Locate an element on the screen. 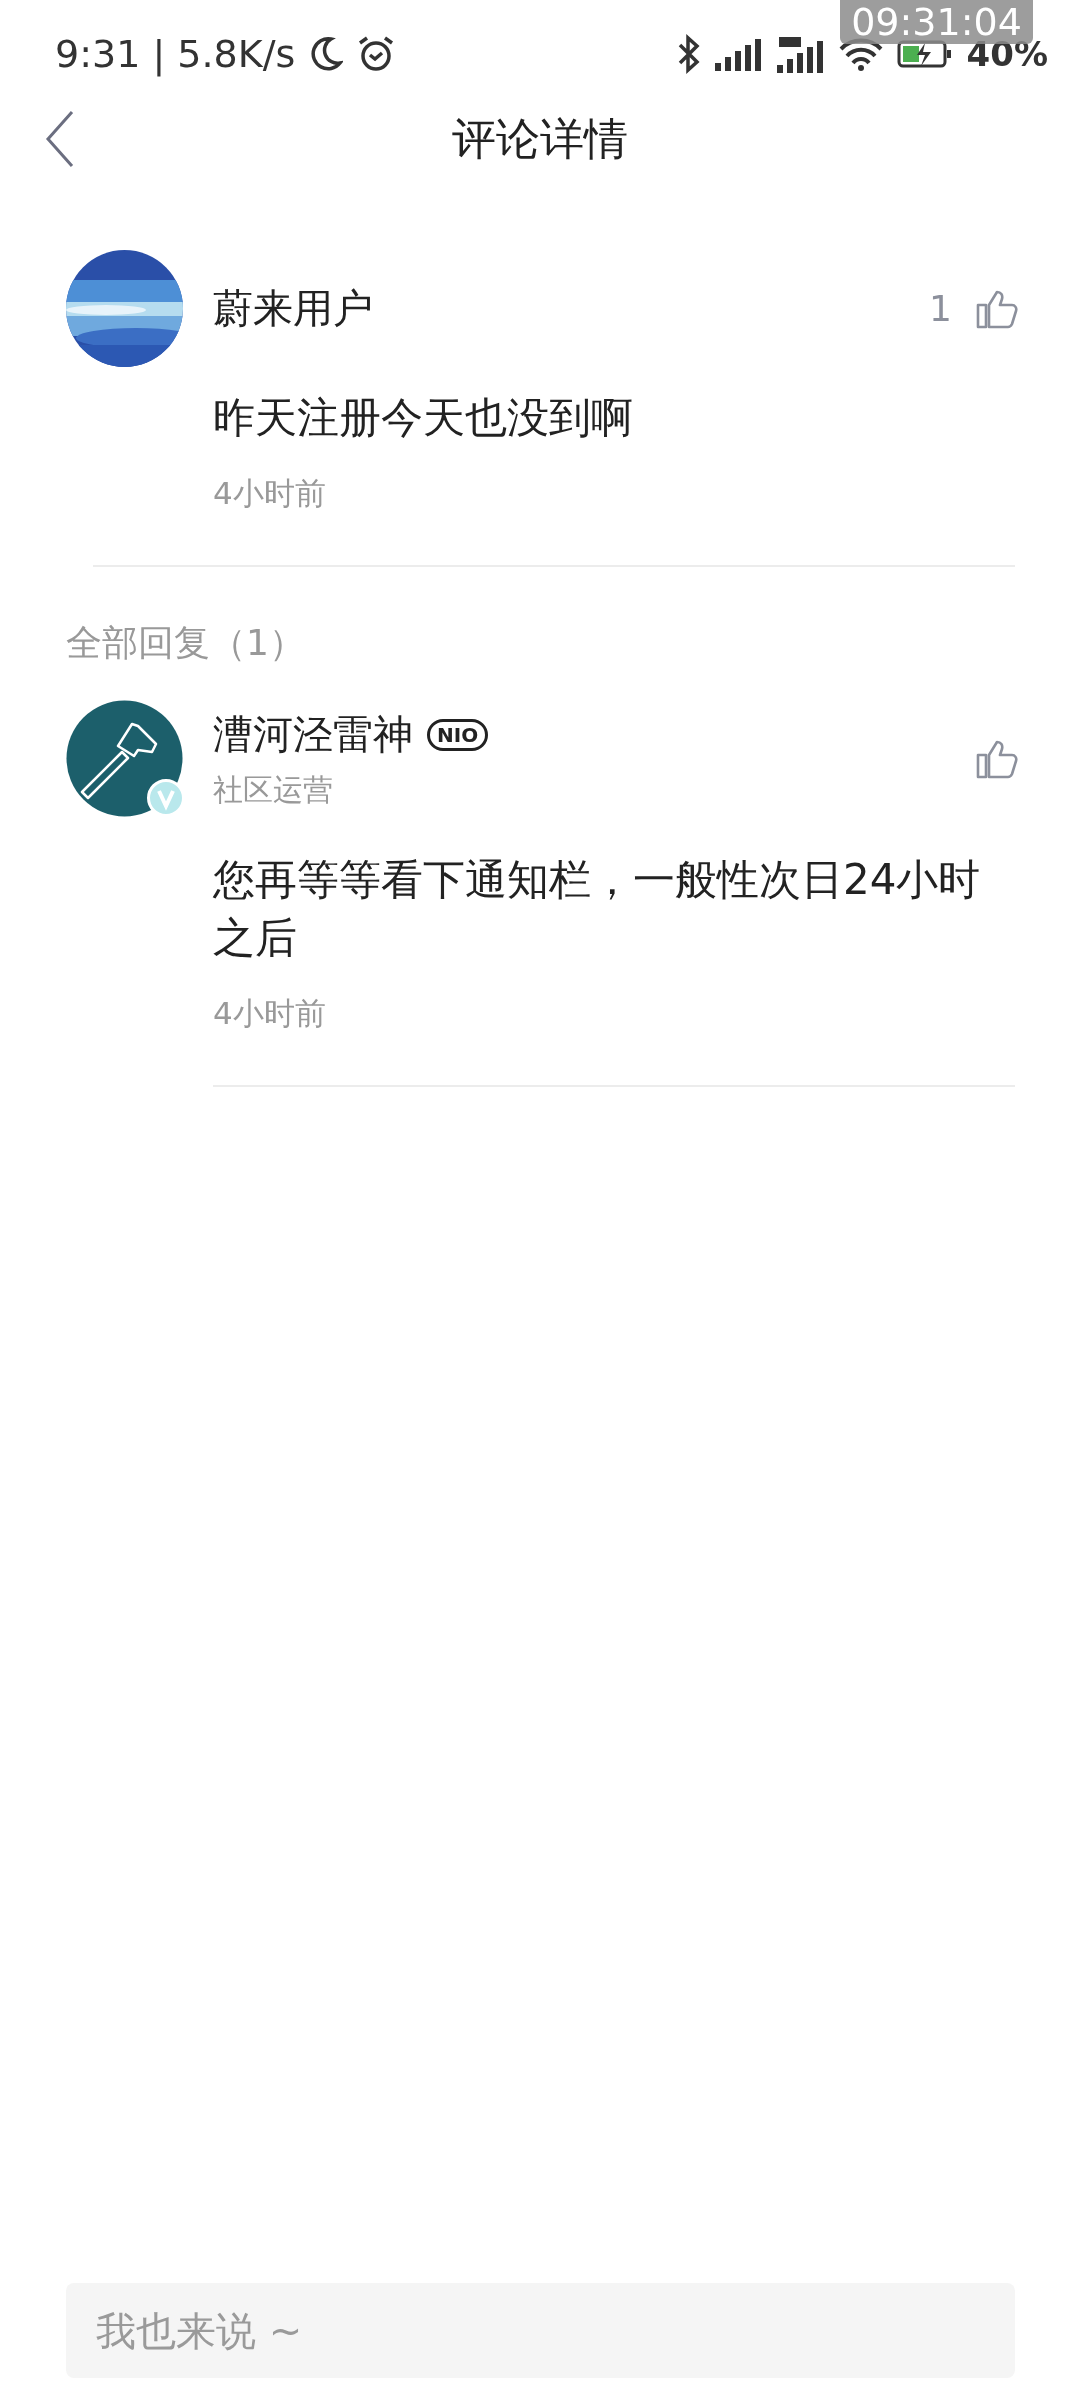 This screenshot has height=2400, width=1080. comment-input: 我也来说 ~ is located at coordinates (540, 2330).